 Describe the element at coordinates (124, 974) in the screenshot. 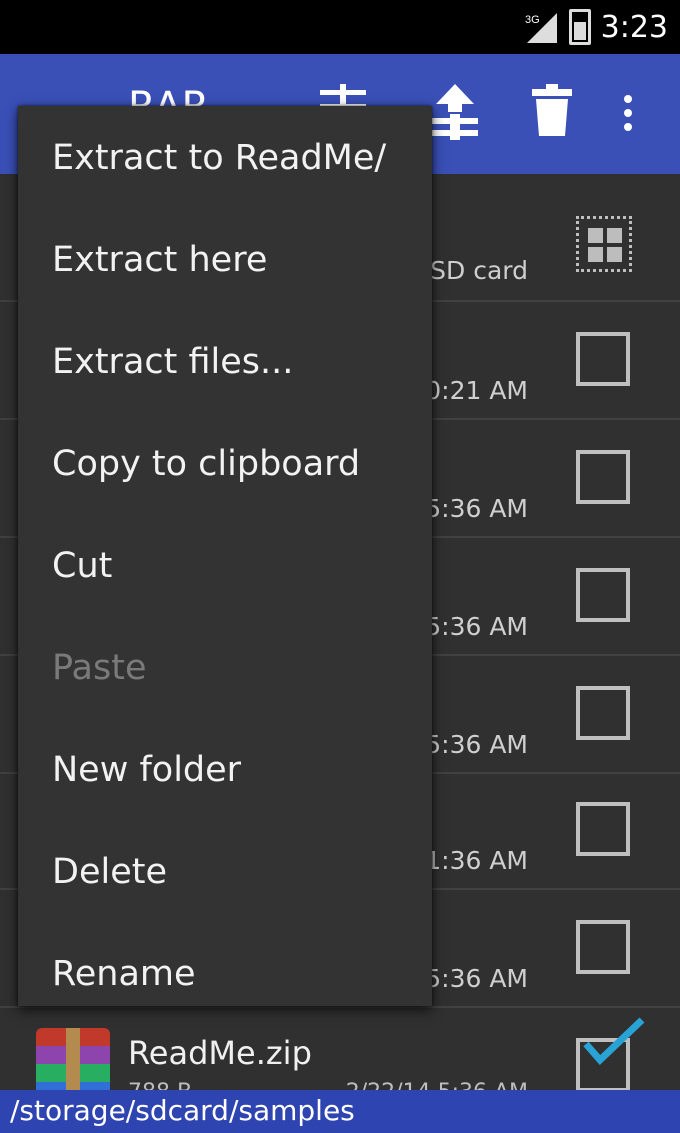

I see `menu-item-rename: Rename` at that location.